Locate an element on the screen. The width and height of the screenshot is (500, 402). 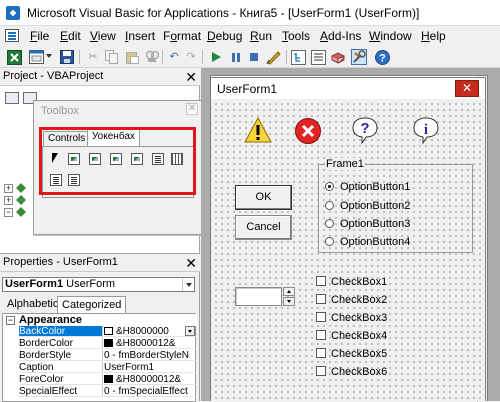
property-value-cell: &H80000012& is located at coordinates (150, 379).